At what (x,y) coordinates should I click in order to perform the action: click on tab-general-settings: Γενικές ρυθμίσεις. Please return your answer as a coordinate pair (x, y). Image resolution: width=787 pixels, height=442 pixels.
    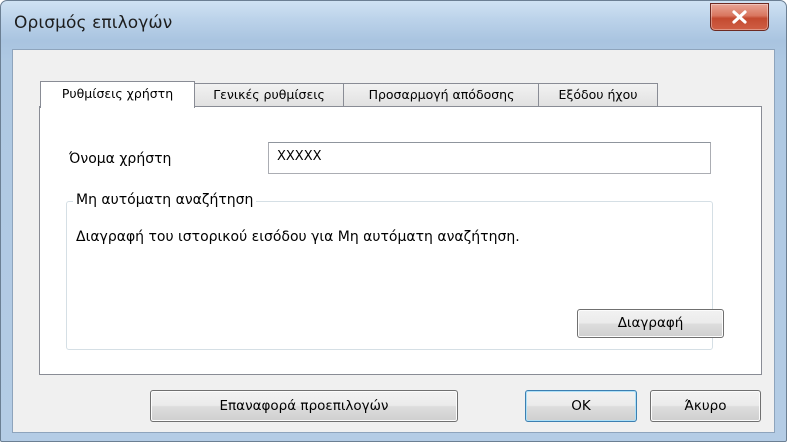
    Looking at the image, I should click on (269, 94).